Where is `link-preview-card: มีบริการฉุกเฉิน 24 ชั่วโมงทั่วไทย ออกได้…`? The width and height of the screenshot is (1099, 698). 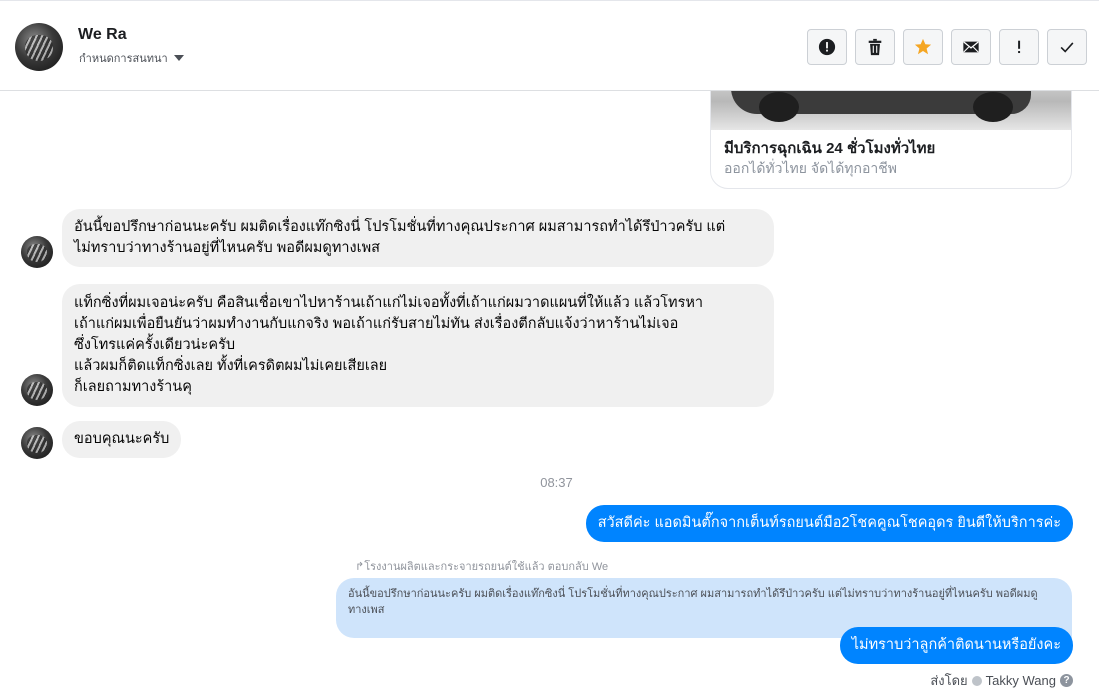
link-preview-card: มีบริการฉุกเฉิน 24 ชั่วโมงทั่วไทย ออกได้… is located at coordinates (891, 140).